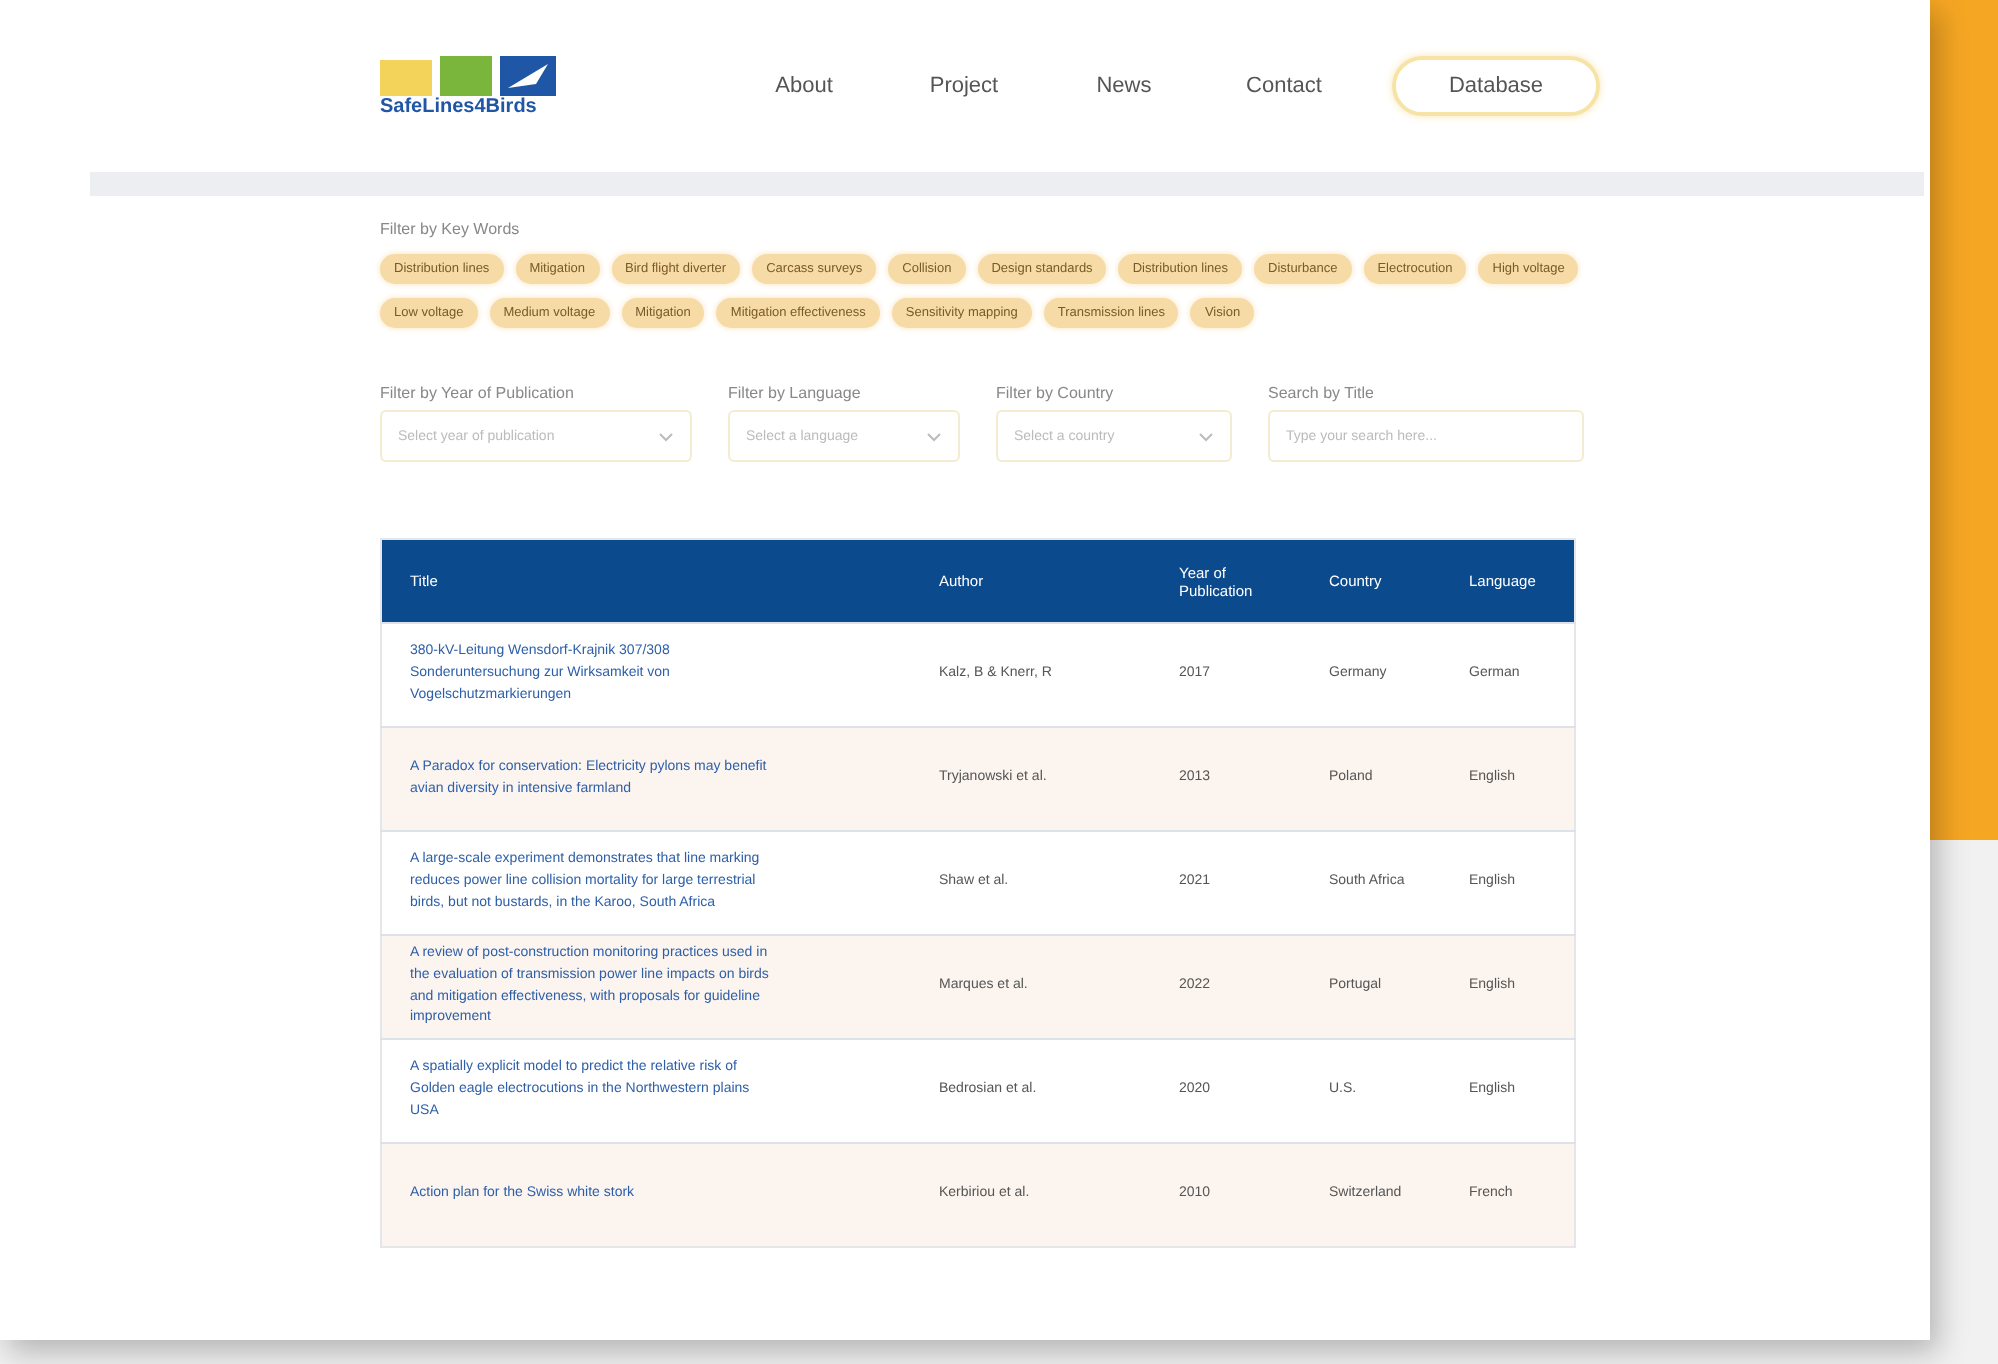  What do you see at coordinates (1124, 86) in the screenshot?
I see `nav-link: News` at bounding box center [1124, 86].